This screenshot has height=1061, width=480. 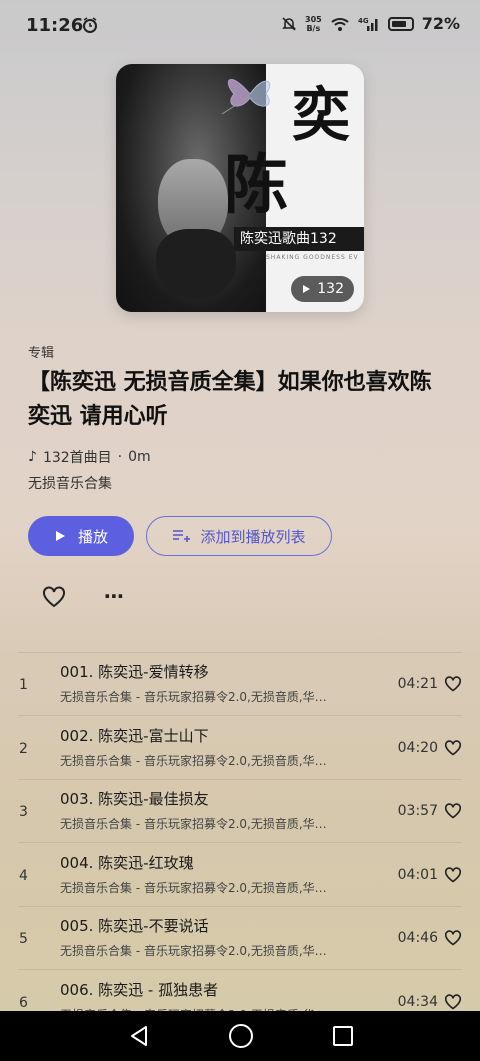 I want to click on status-icons: 305 B/s 4G 72%, so click(x=370, y=23).